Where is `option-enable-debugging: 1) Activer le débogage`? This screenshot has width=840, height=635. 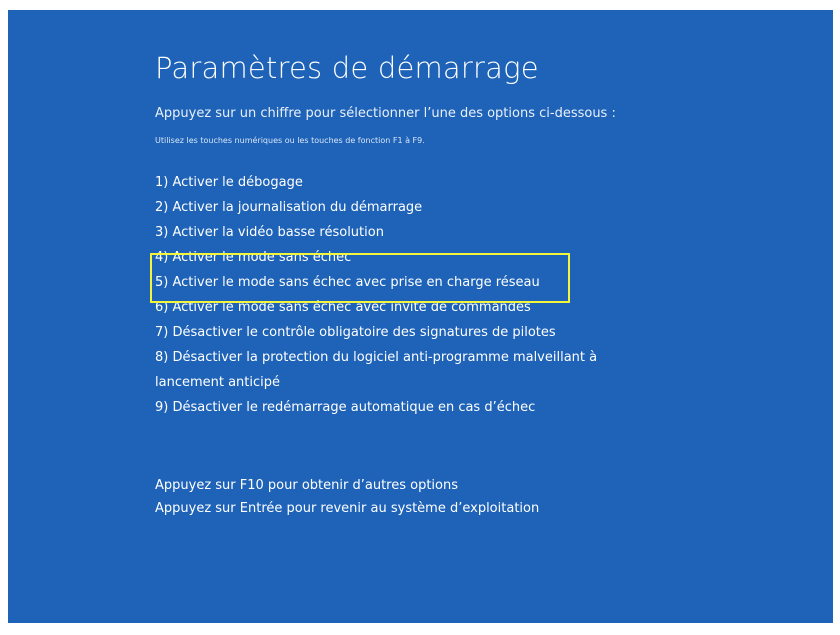
option-enable-debugging: 1) Activer le débogage is located at coordinates (395, 182).